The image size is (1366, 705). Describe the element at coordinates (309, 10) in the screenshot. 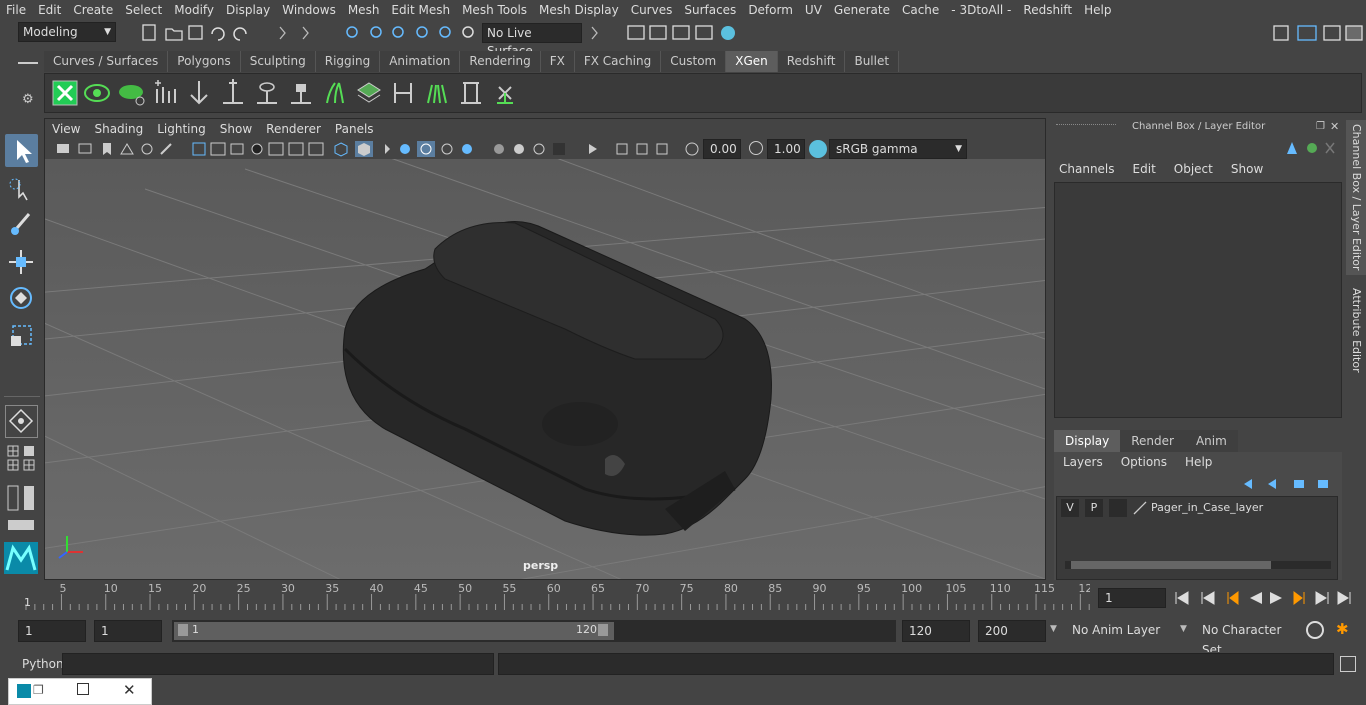

I see `menu-windows: Windows` at that location.